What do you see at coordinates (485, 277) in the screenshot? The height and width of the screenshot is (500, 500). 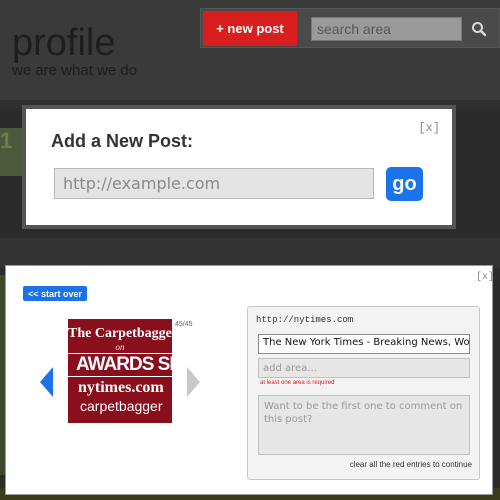 I see `close-editor-button: [x]` at bounding box center [485, 277].